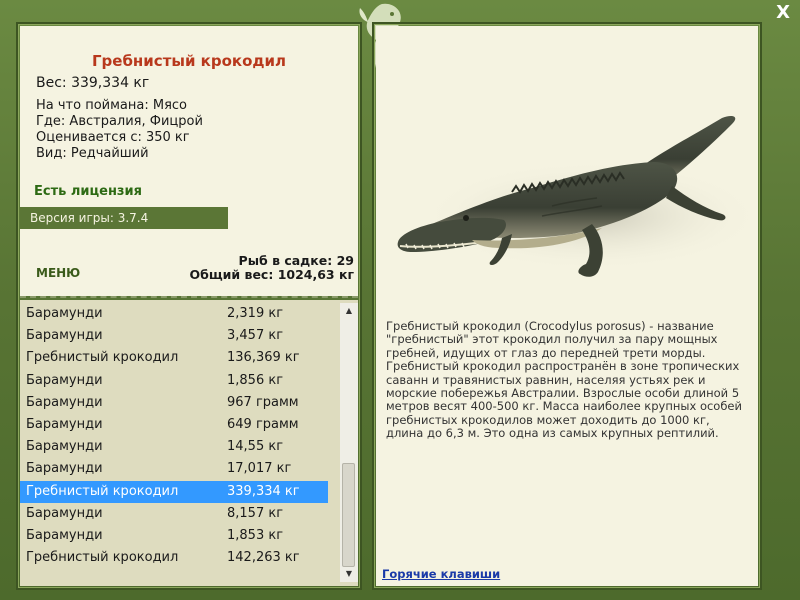 This screenshot has width=800, height=600. I want to click on scrollbar-thumb, so click(348, 515).